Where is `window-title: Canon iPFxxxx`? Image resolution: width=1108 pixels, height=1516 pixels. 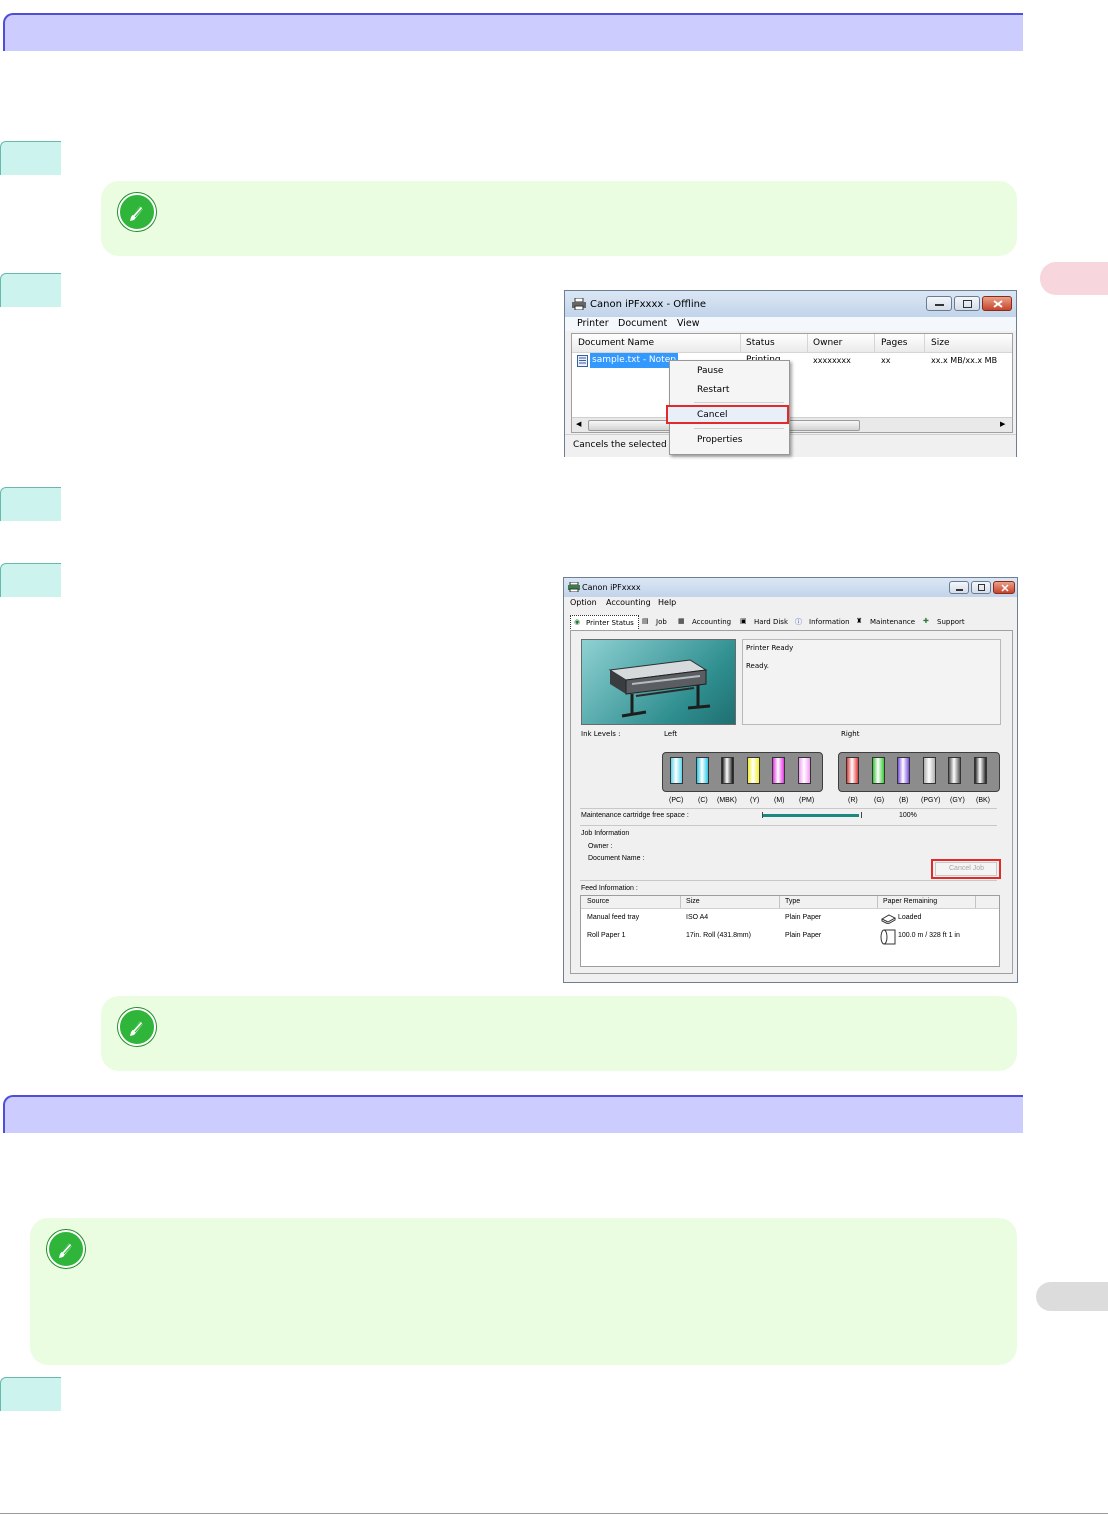 window-title: Canon iPFxxxx is located at coordinates (611, 587).